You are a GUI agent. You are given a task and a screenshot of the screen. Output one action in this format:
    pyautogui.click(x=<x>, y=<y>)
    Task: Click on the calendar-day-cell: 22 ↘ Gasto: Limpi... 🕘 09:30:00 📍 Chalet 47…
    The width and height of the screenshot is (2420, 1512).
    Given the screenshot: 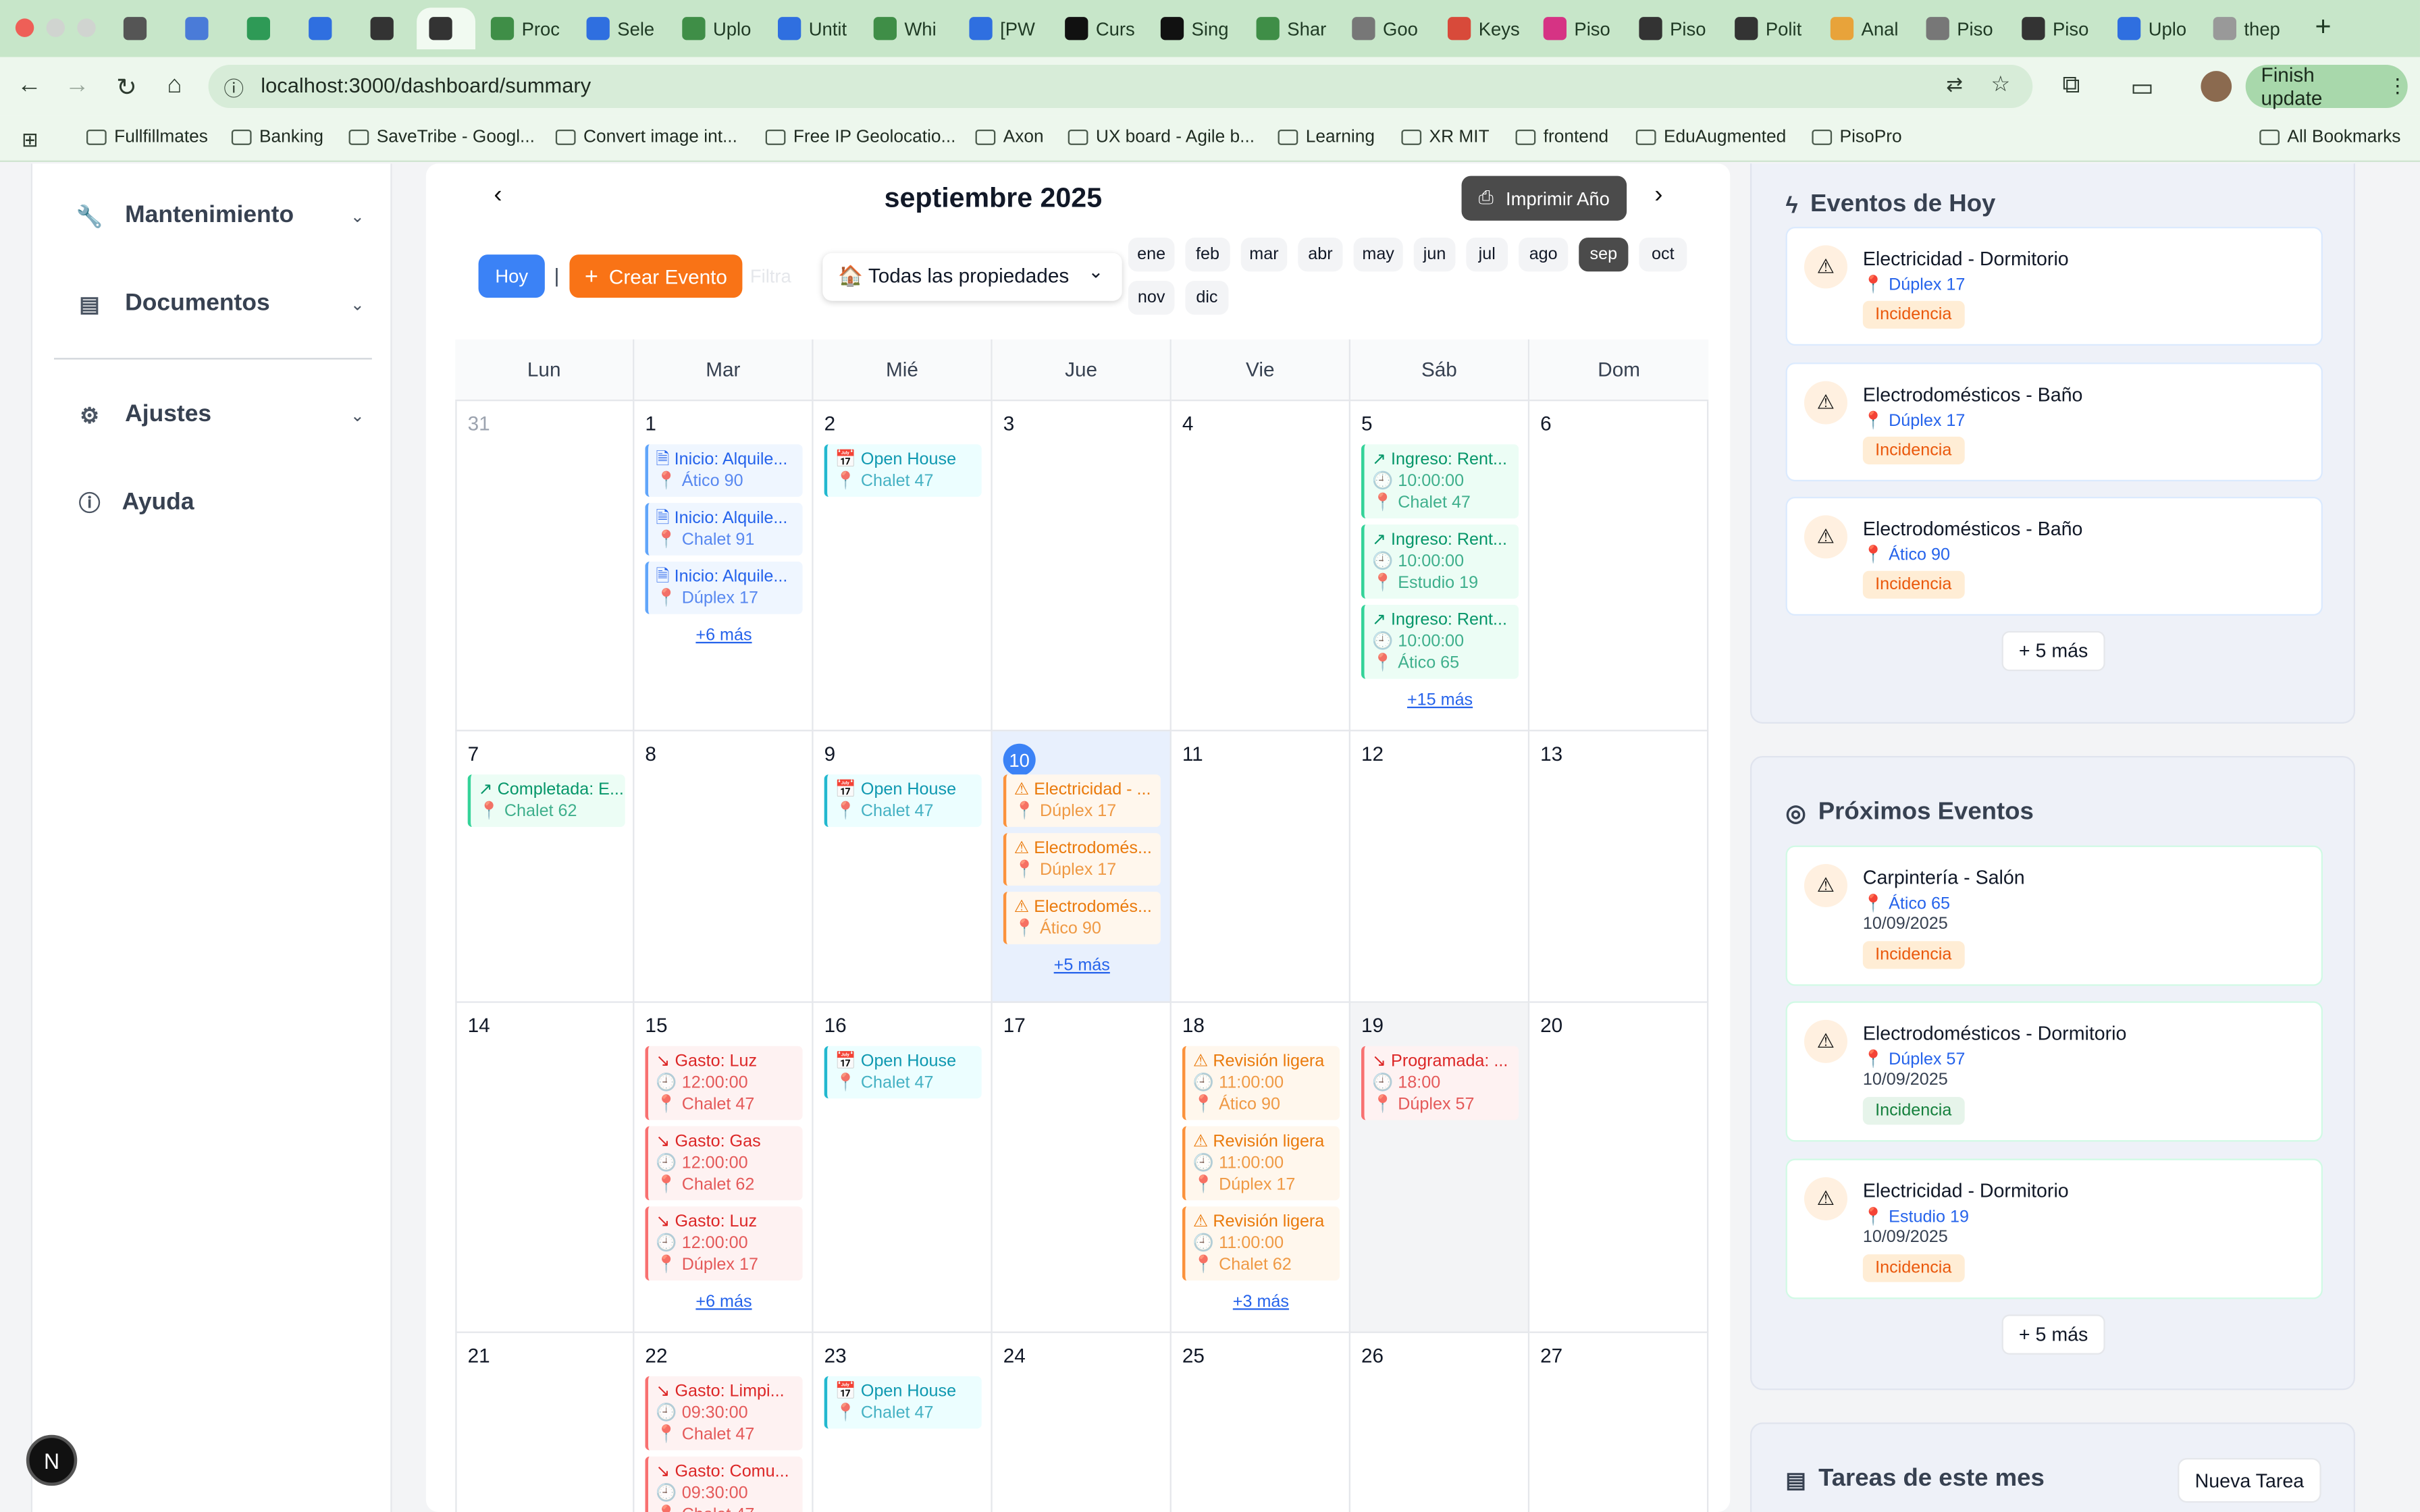 What is the action you would take?
    pyautogui.click(x=724, y=1422)
    